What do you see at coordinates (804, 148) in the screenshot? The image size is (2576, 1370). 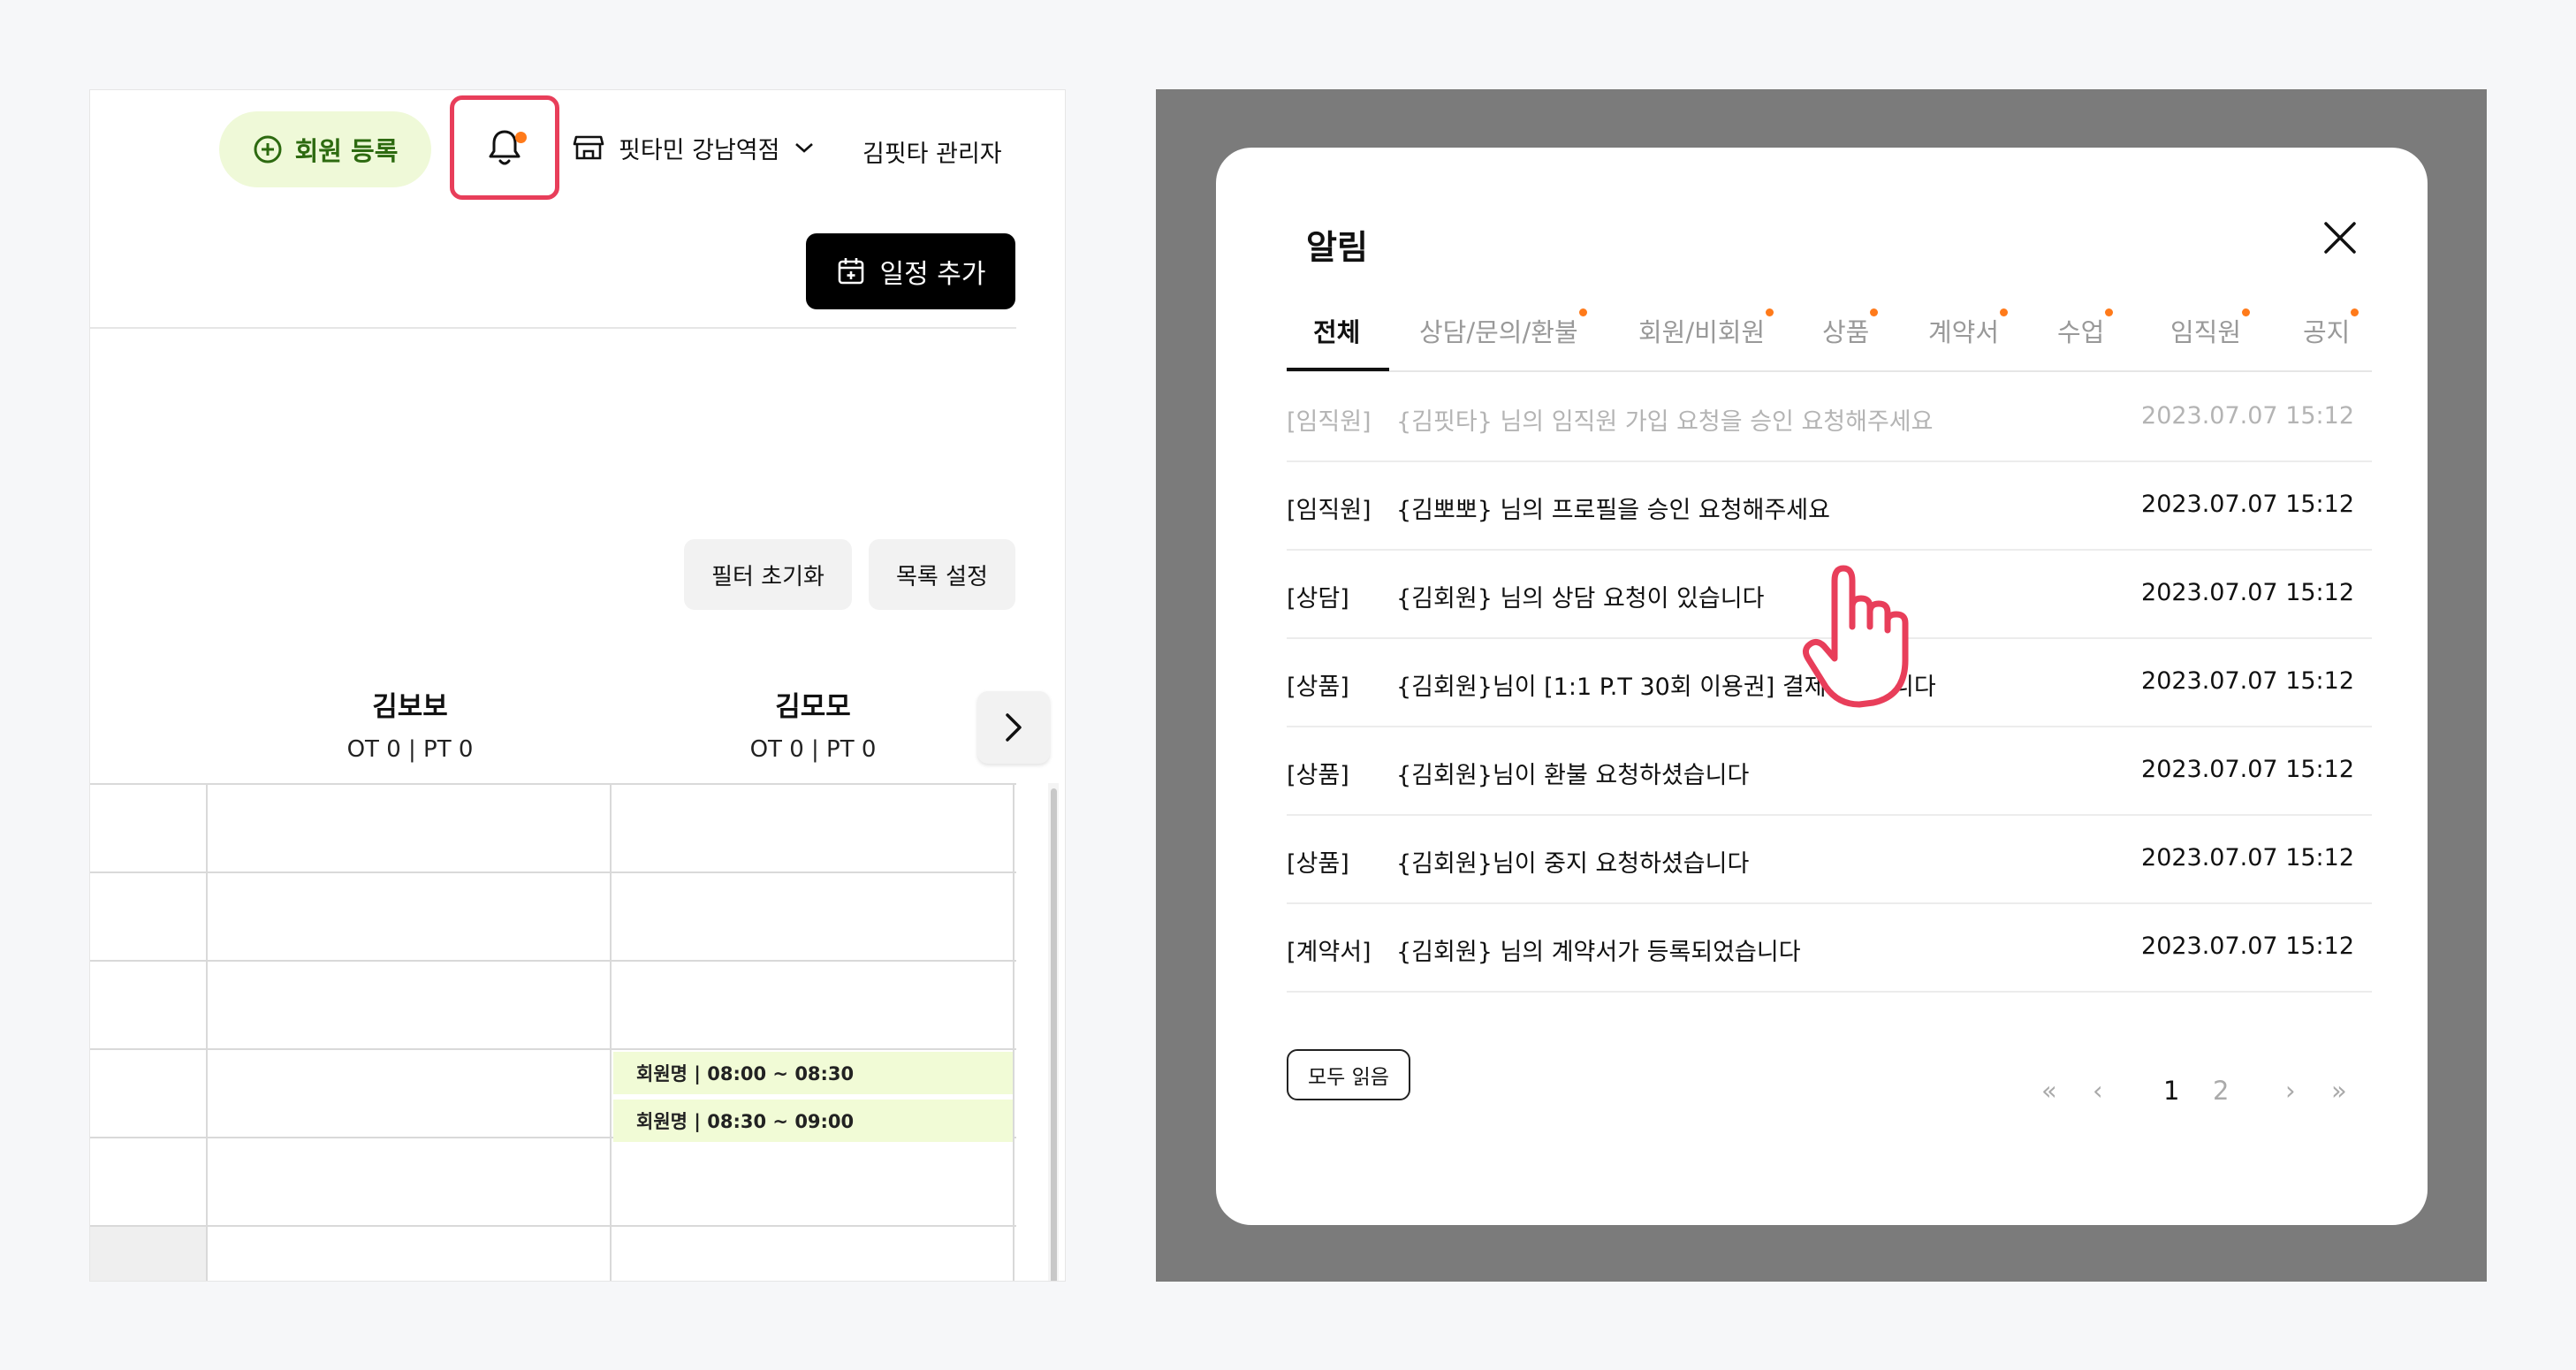 I see `chevron-down-icon` at bounding box center [804, 148].